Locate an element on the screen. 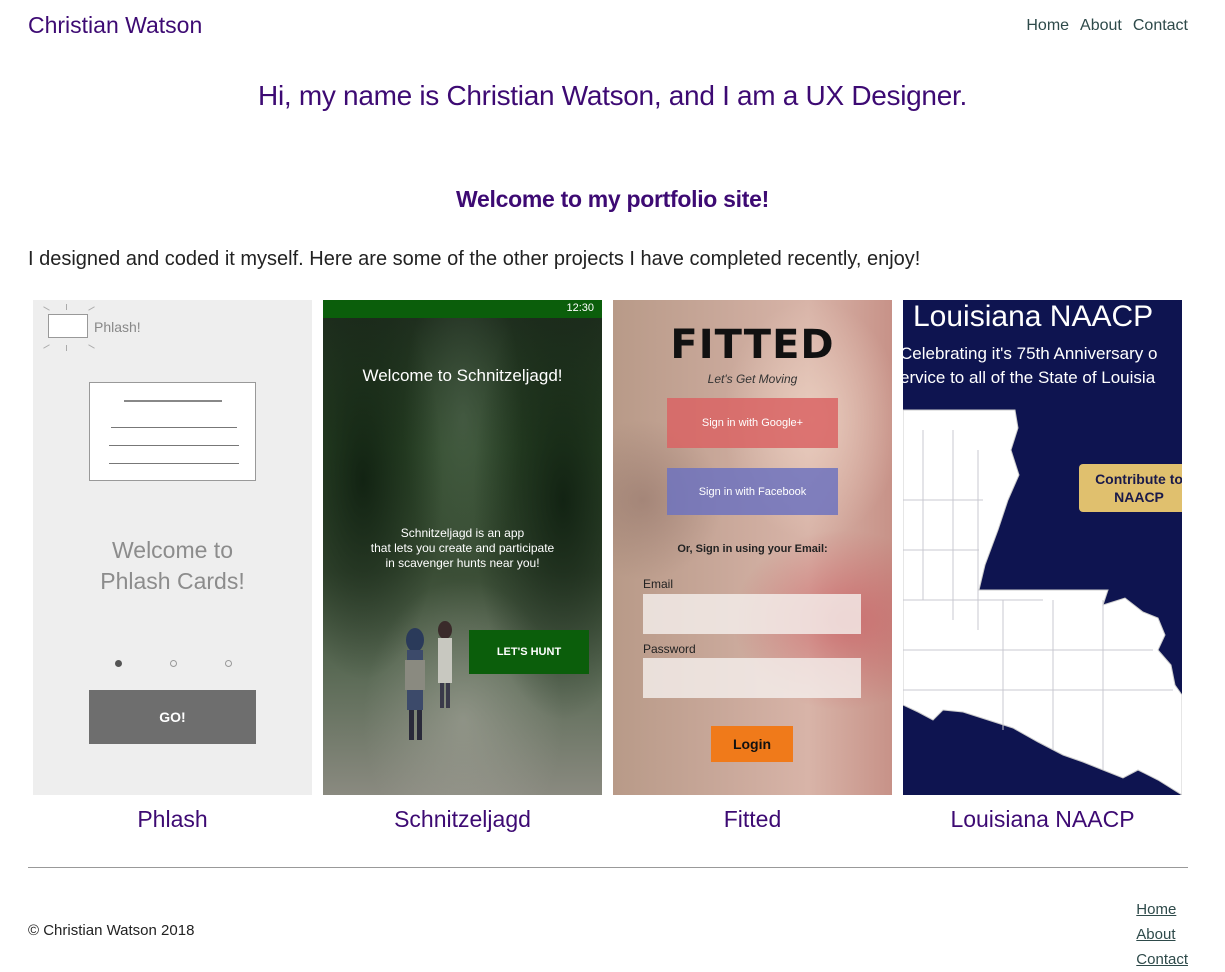  project-card-phlash: Phlash! Welcome to Phlash Cards! GO! is located at coordinates (172, 547).